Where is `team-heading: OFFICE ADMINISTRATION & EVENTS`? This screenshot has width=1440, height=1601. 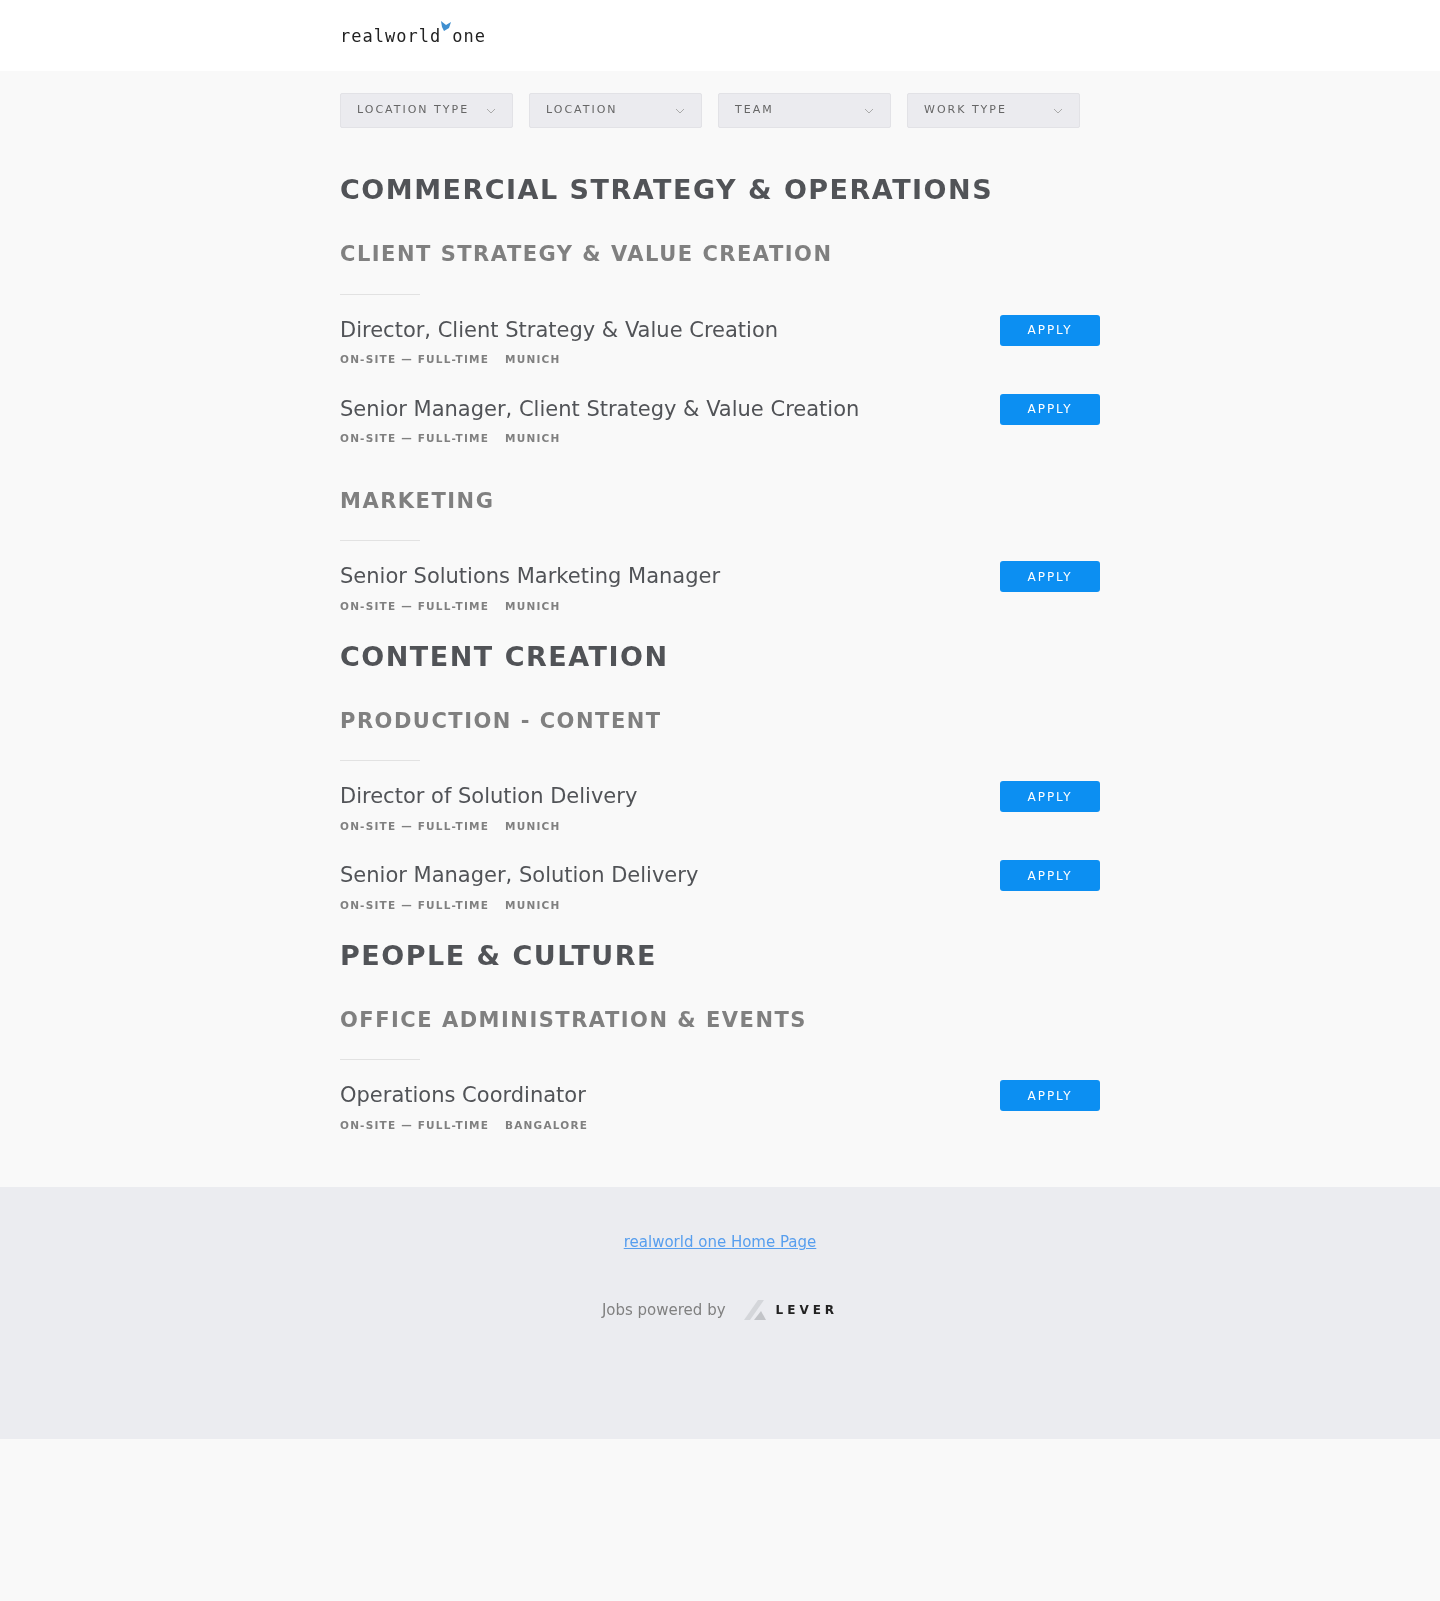
team-heading: OFFICE ADMINISTRATION & EVENTS is located at coordinates (574, 1021).